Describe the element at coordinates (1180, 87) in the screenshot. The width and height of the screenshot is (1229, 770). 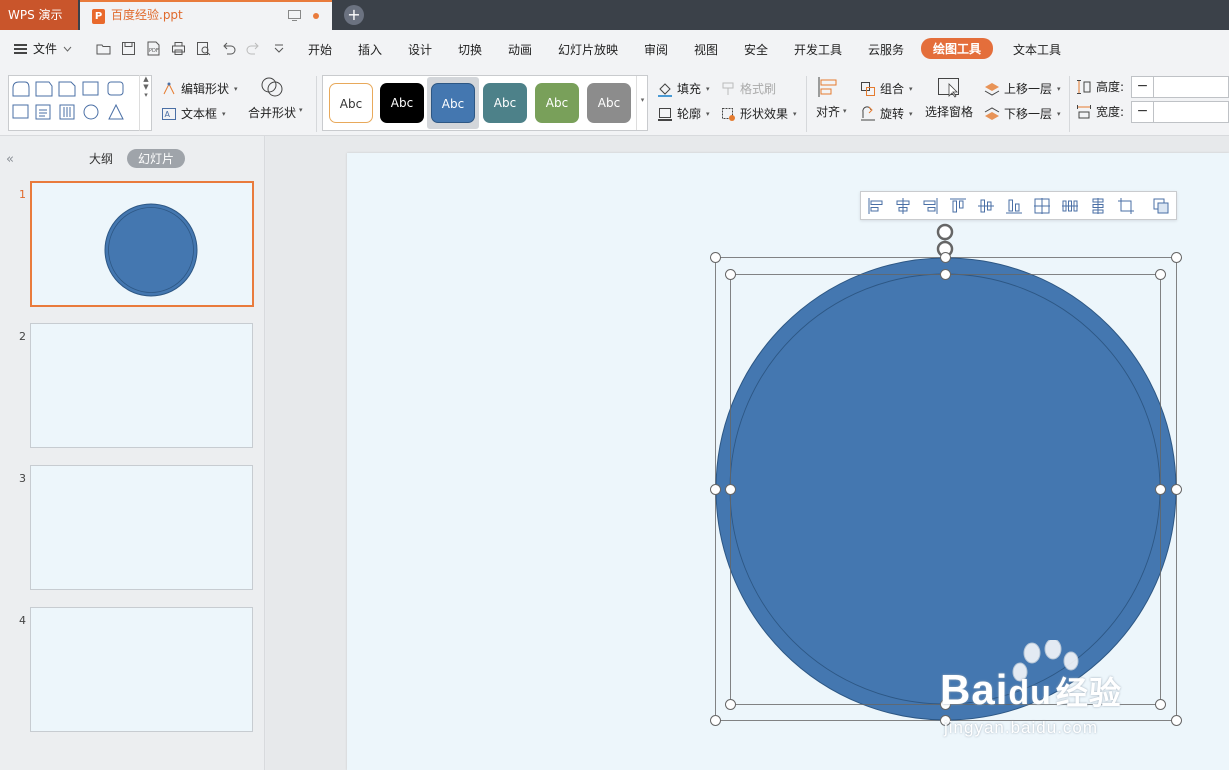
I see `height-input: −` at that location.